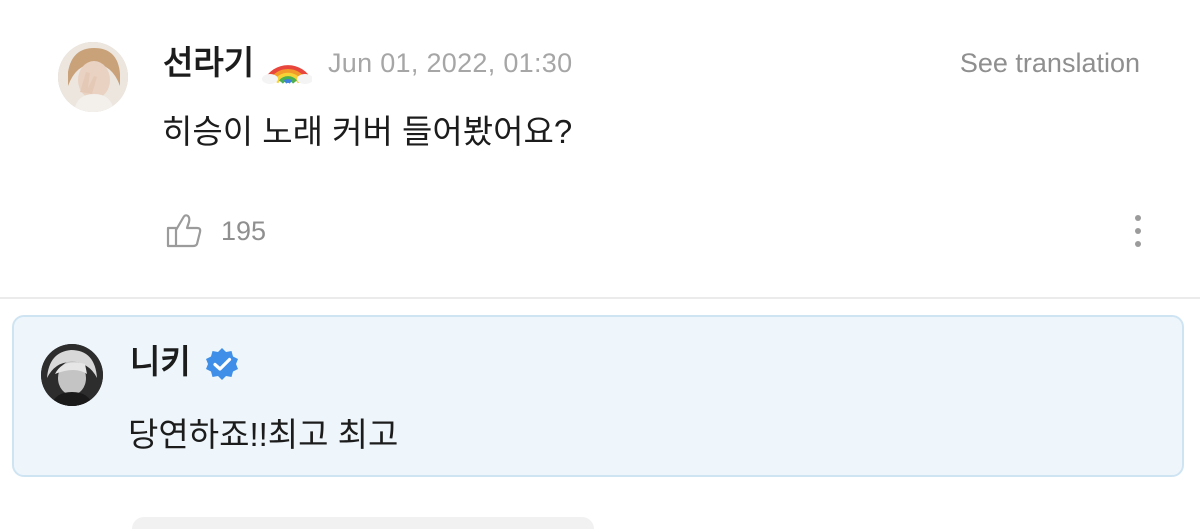 This screenshot has width=1200, height=529. What do you see at coordinates (208, 63) in the screenshot?
I see `commenter-username: 선라기` at bounding box center [208, 63].